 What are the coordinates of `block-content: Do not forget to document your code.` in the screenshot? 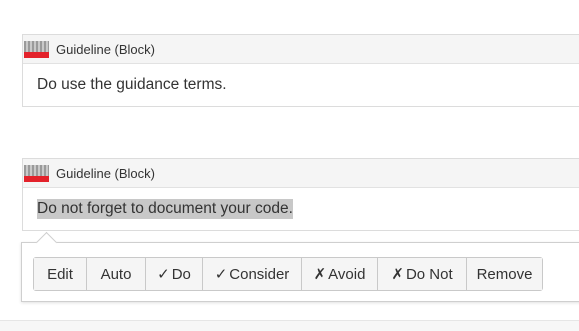 It's located at (301, 209).